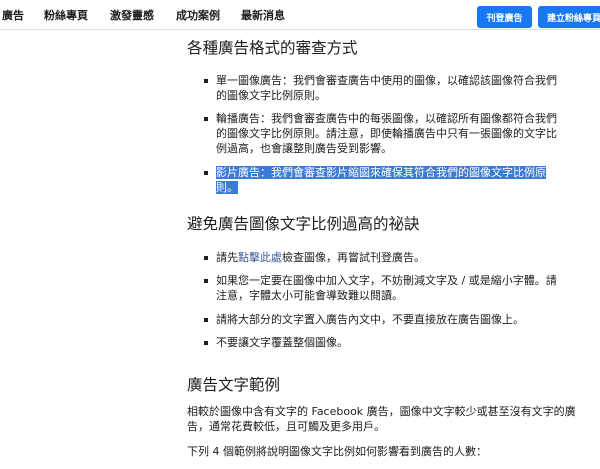 Image resolution: width=600 pixels, height=469 pixels. I want to click on nav-item-pages: 粉絲專頁, so click(66, 15).